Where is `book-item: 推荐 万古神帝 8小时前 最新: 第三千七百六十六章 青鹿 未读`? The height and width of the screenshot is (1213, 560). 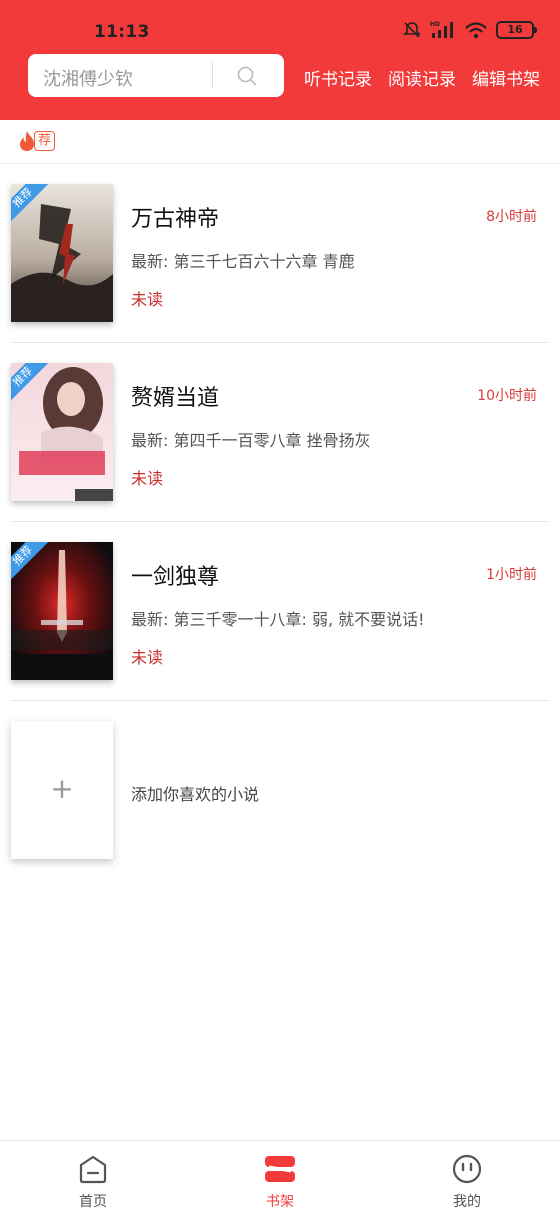 book-item: 推荐 万古神帝 8小时前 最新: 第三千七百六十六章 青鹿 未读 is located at coordinates (280, 253).